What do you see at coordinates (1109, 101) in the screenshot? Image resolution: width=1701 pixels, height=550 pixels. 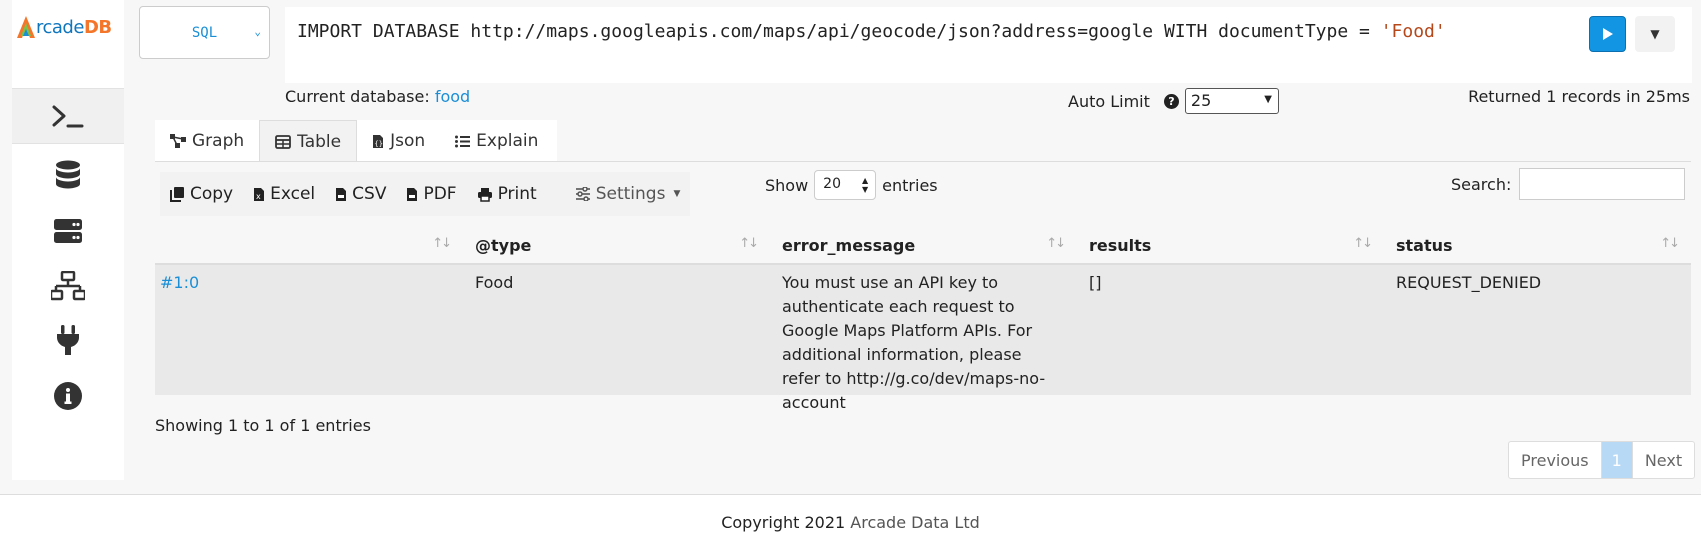 I see `auto-limit-label: Auto Limit` at bounding box center [1109, 101].